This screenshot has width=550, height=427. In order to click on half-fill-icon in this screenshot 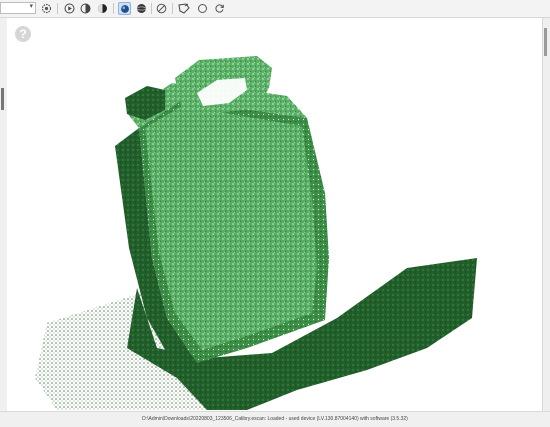, I will do `click(102, 8)`.